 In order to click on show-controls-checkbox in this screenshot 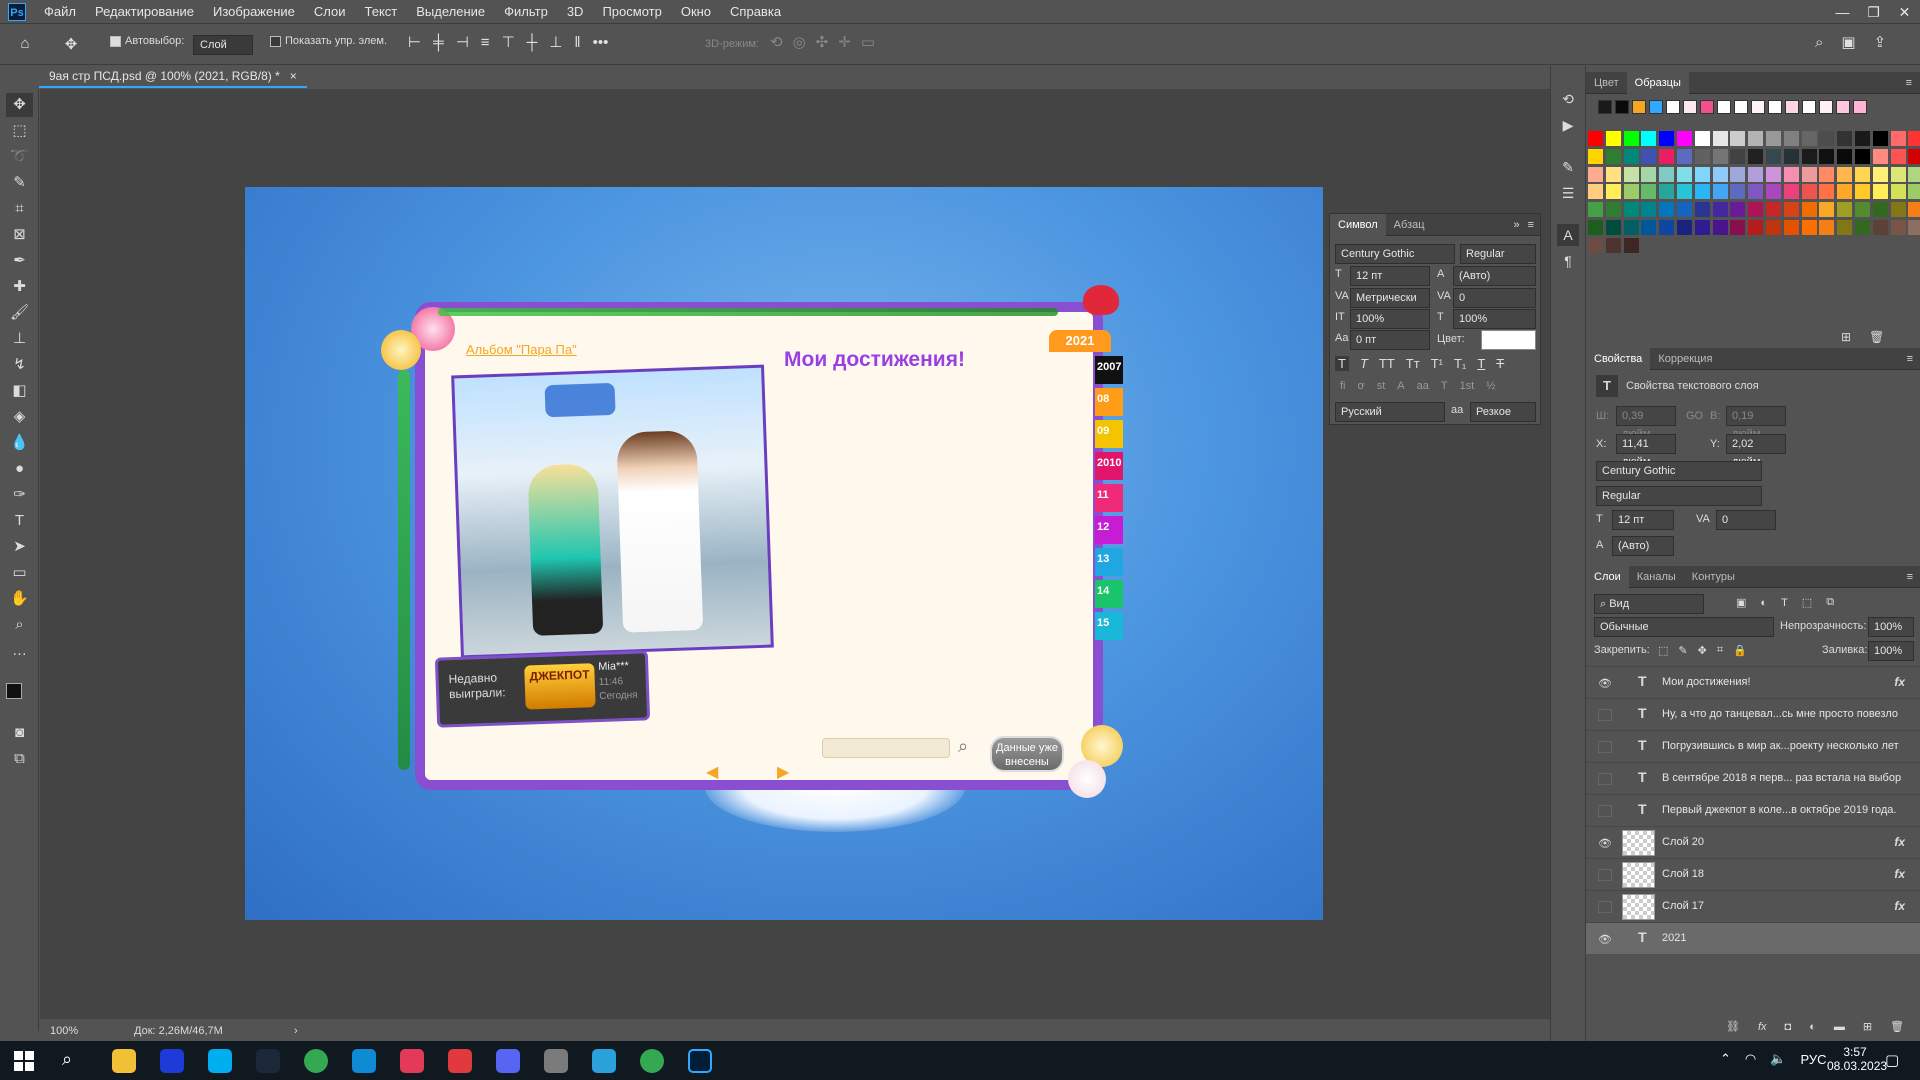, I will do `click(275, 41)`.